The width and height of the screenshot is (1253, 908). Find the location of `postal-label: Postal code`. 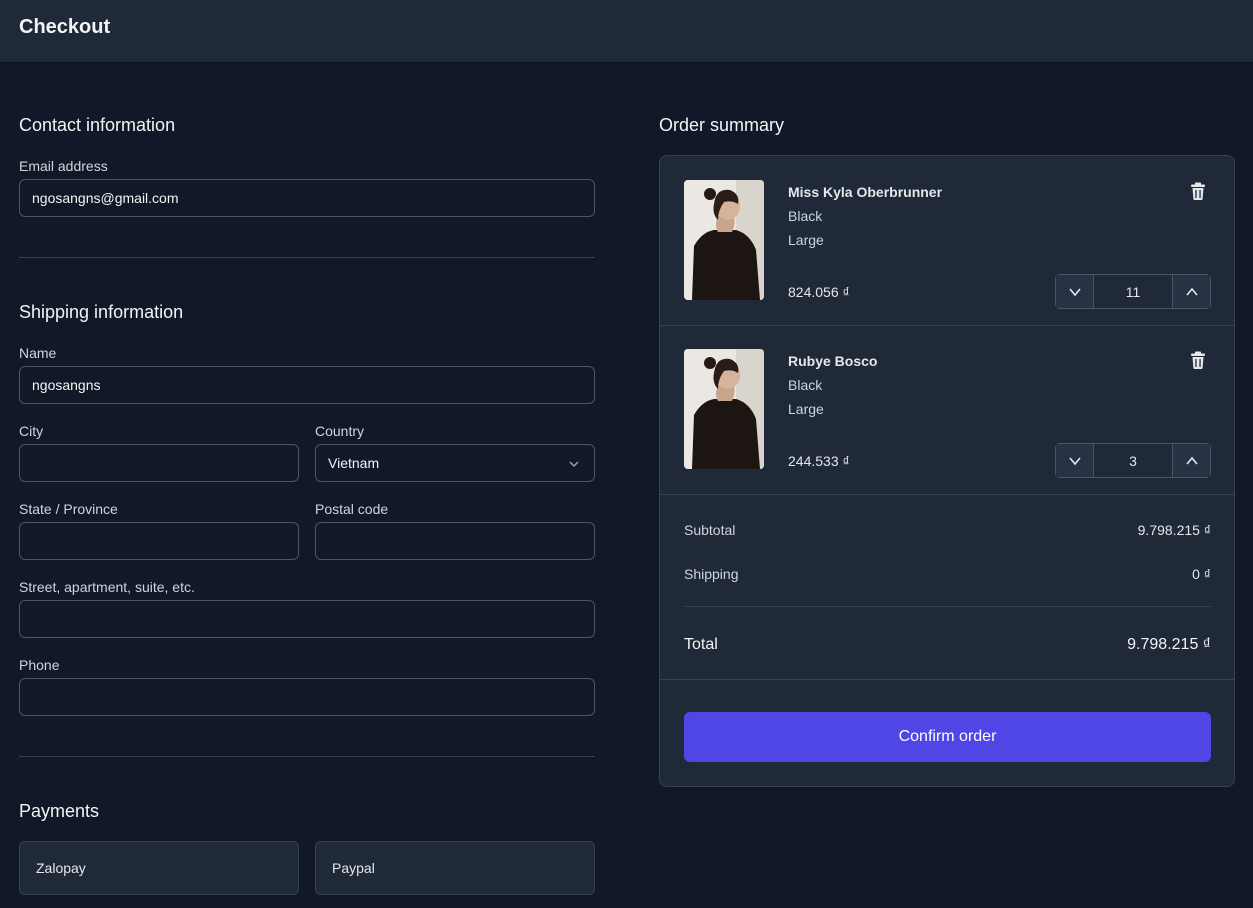

postal-label: Postal code is located at coordinates (352, 509).